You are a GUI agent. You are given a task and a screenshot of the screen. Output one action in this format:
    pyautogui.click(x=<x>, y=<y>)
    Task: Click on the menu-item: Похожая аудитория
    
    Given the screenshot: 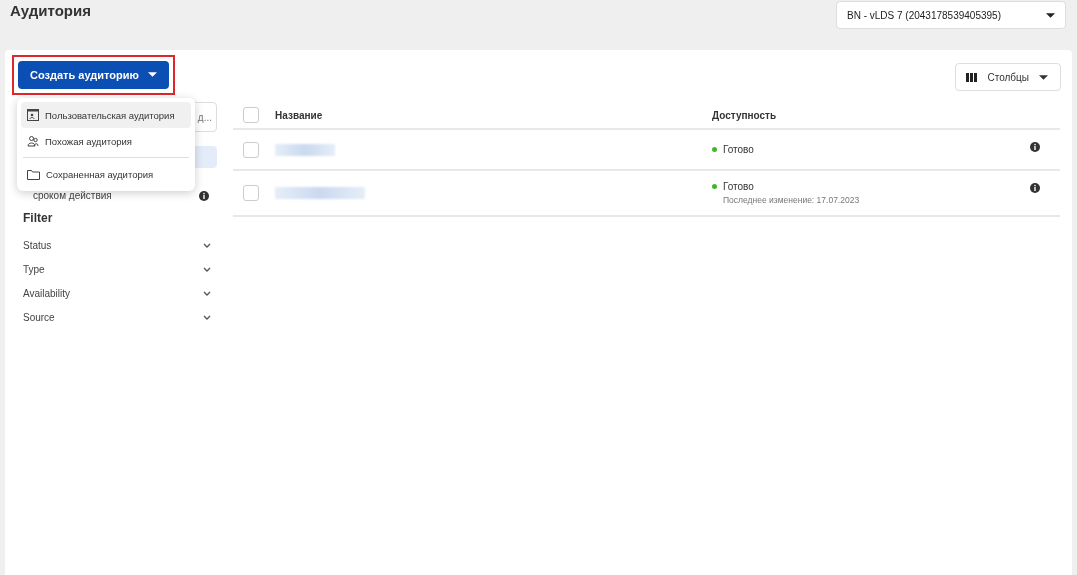 What is the action you would take?
    pyautogui.click(x=106, y=141)
    